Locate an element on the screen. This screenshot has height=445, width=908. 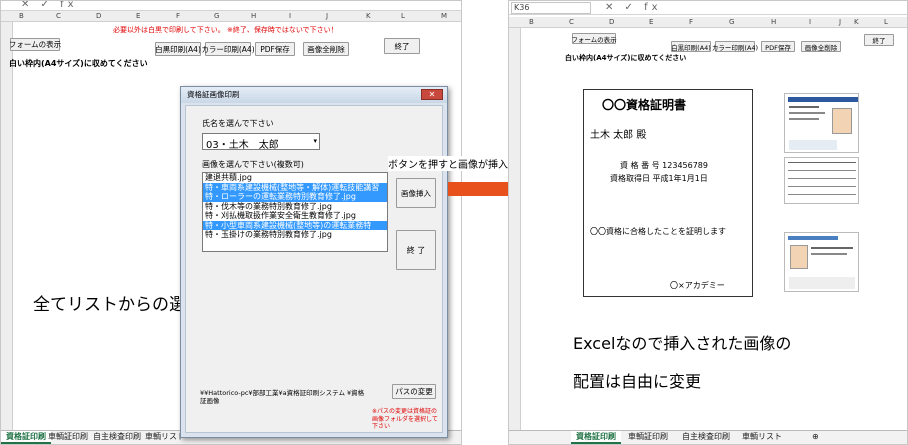
bw-print-button: 白黒印刷(A4) is located at coordinates (178, 49).